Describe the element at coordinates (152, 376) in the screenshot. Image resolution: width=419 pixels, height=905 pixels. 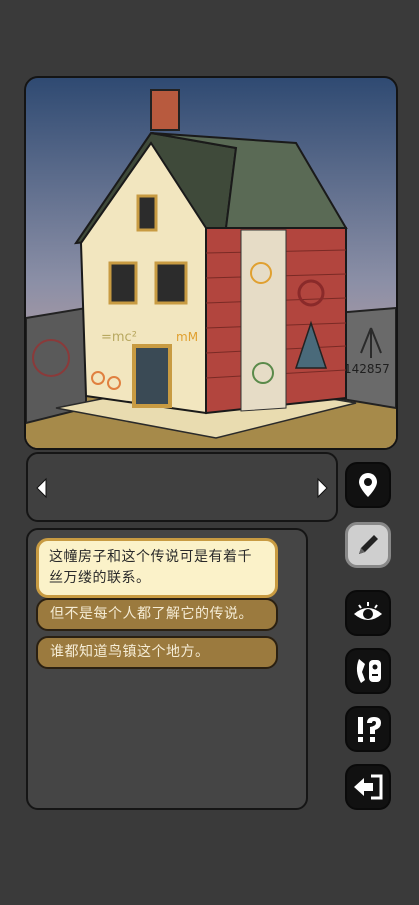
I see `front-door` at that location.